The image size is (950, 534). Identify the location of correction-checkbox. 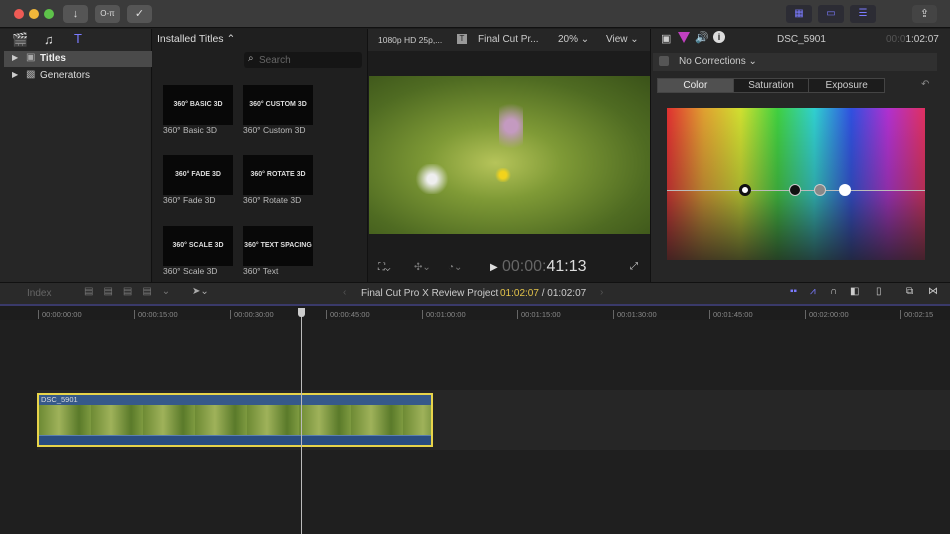
(664, 61).